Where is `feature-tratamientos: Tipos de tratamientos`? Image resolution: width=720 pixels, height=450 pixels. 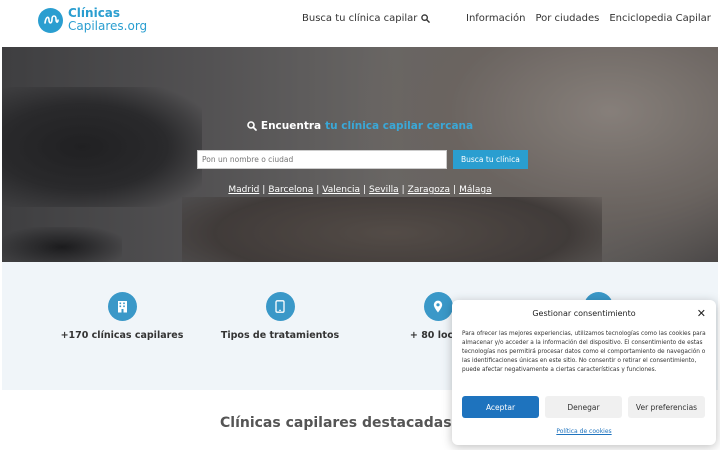
feature-tratamientos: Tipos de tratamientos is located at coordinates (280, 316).